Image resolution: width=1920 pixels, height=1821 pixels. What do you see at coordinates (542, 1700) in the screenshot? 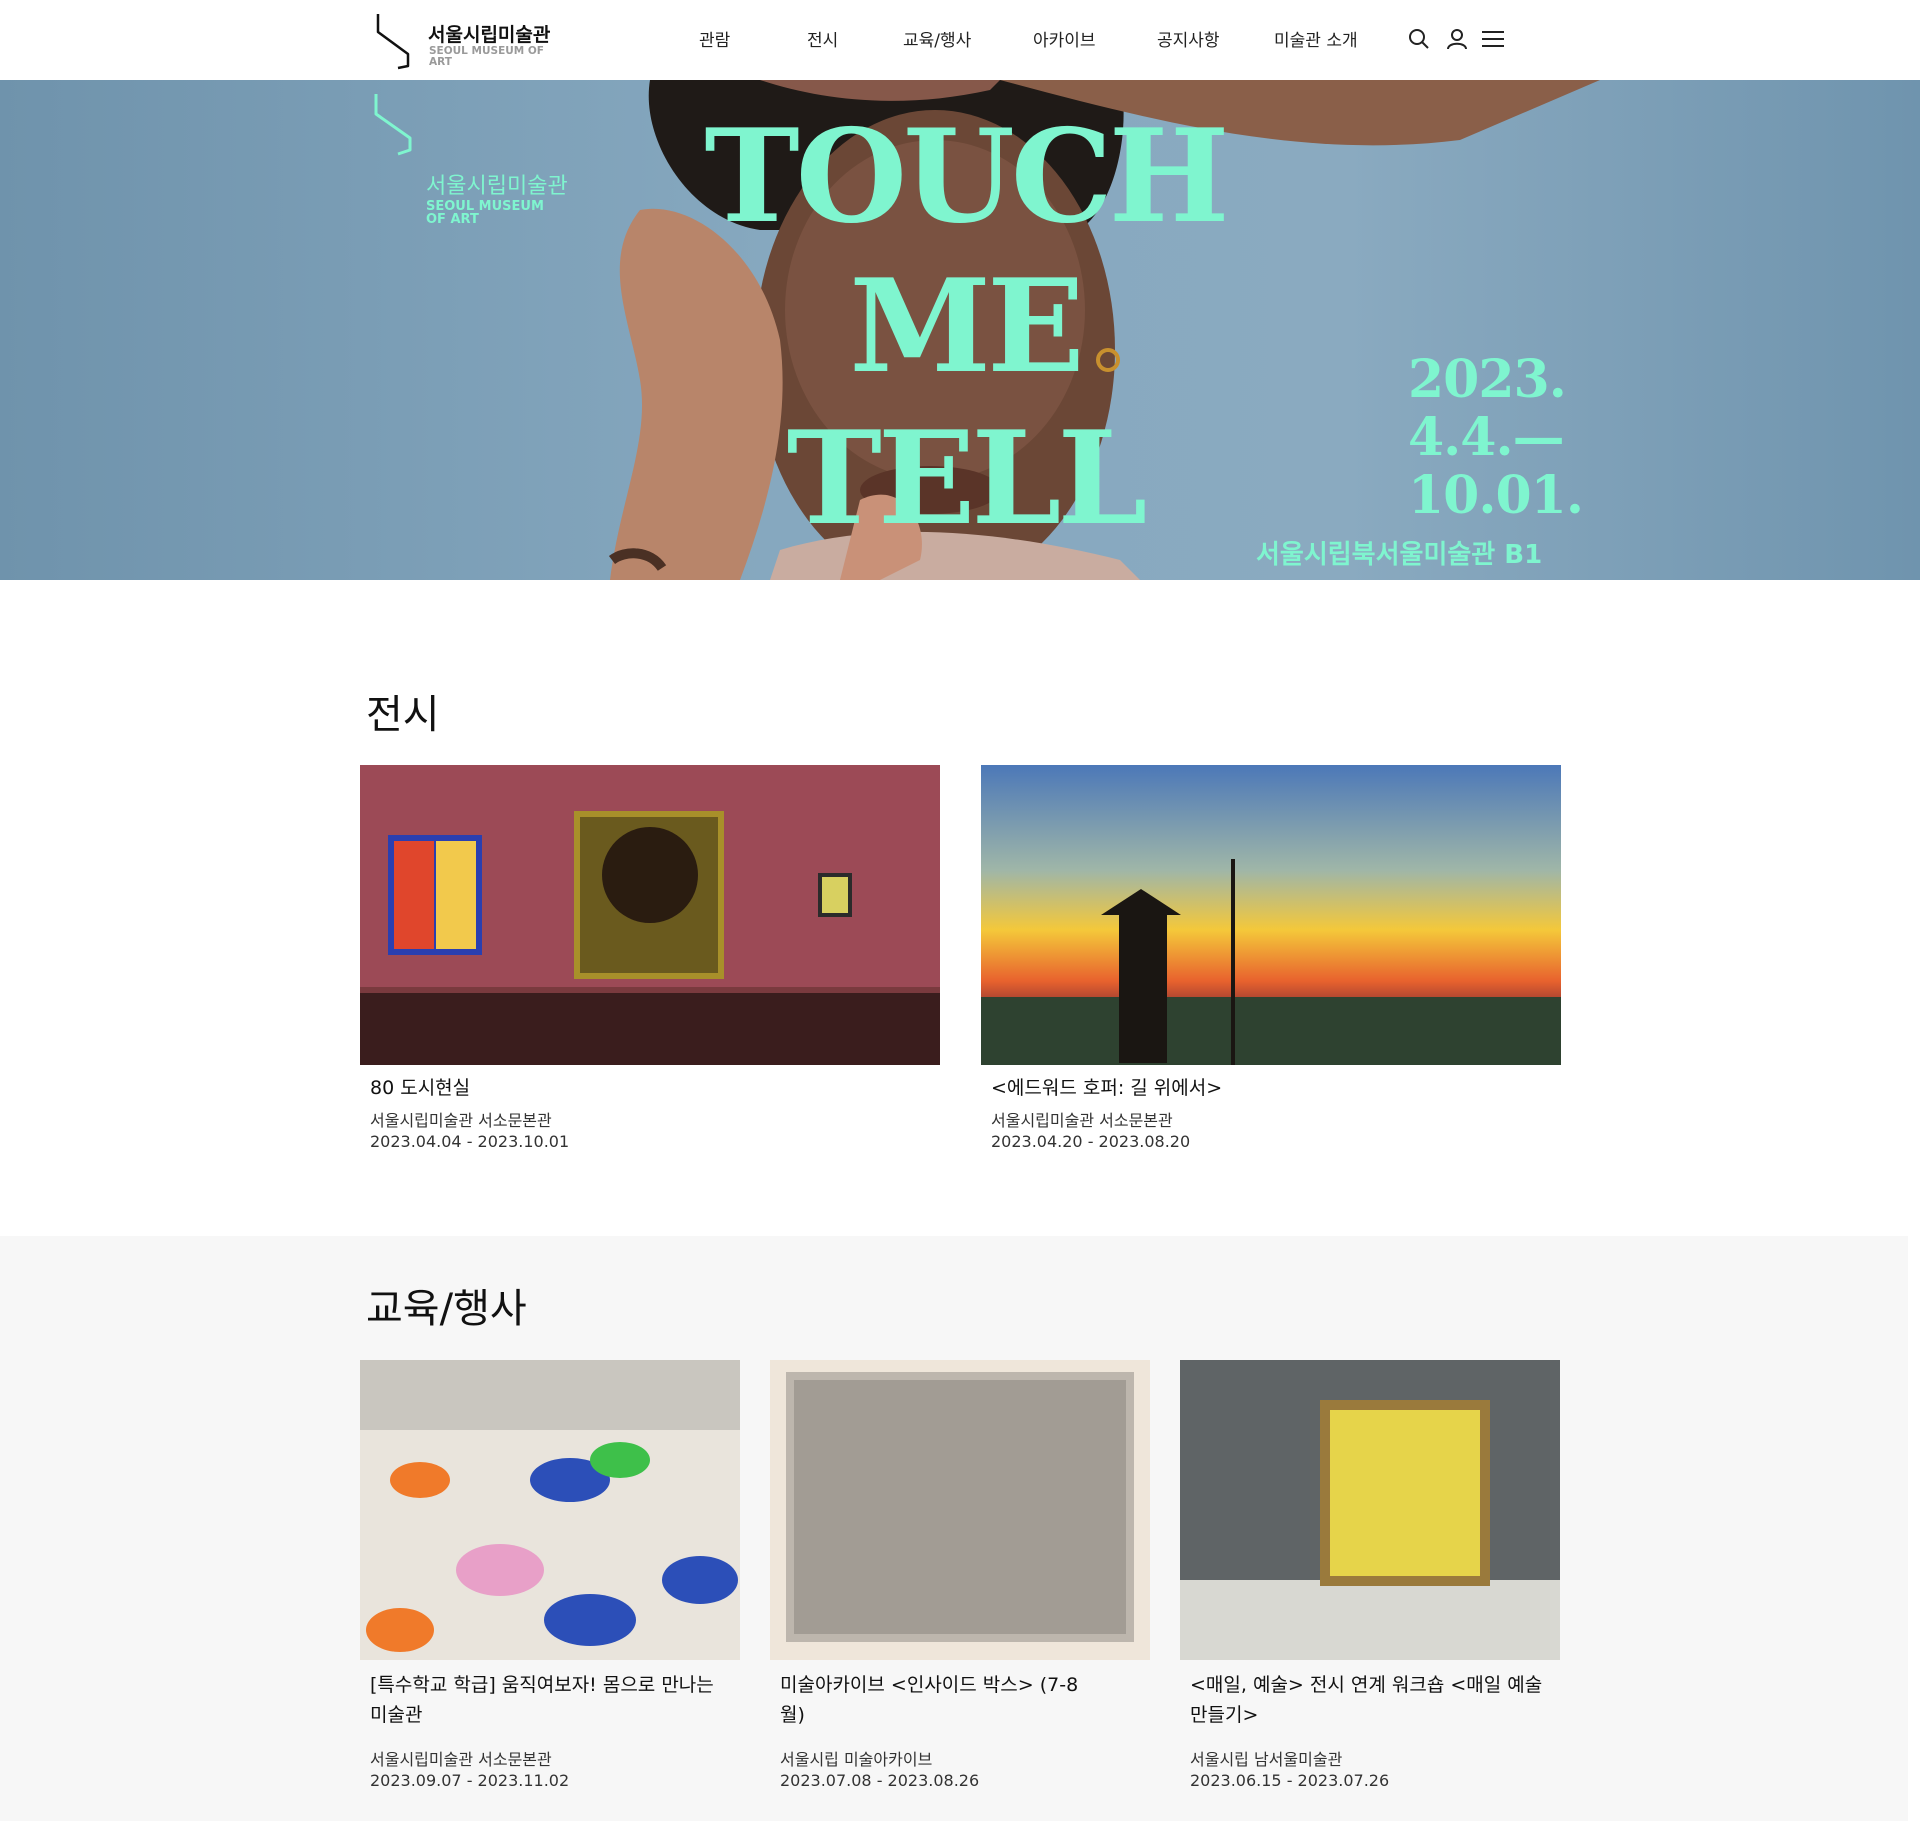
I see `education-title: [특수학교 학급] 움직여보자! 몸으로 만나는 미술관` at bounding box center [542, 1700].